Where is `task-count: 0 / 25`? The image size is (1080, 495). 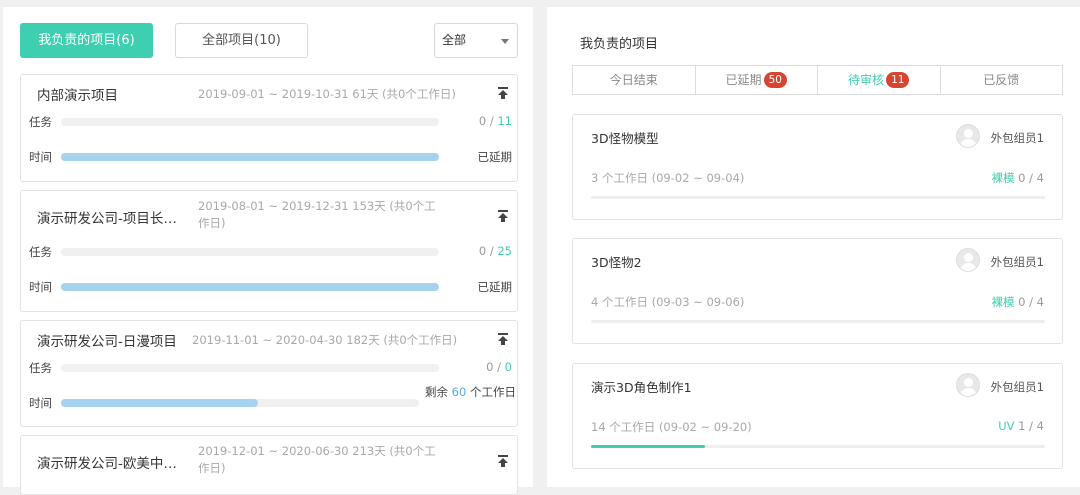
task-count: 0 / 25 is located at coordinates (495, 251).